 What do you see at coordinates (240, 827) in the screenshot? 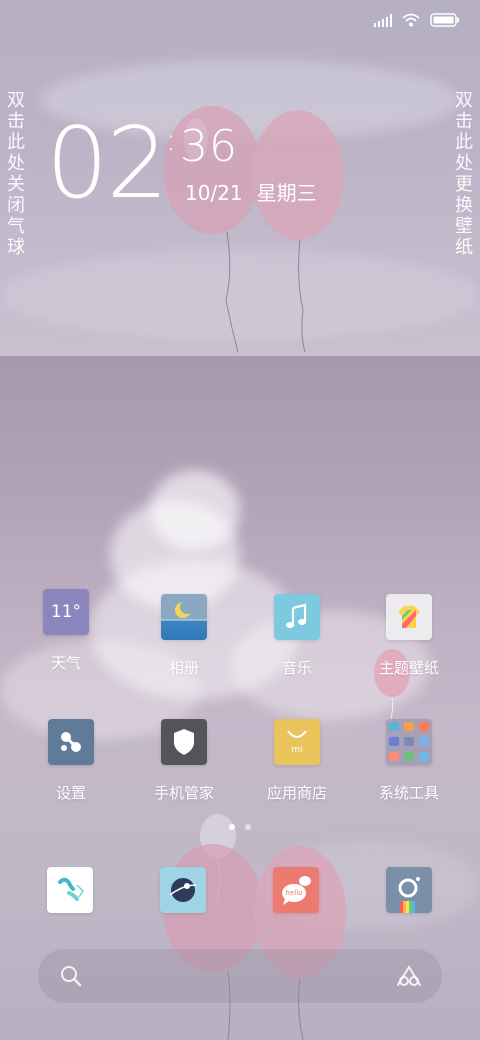
I see `page-indicator` at bounding box center [240, 827].